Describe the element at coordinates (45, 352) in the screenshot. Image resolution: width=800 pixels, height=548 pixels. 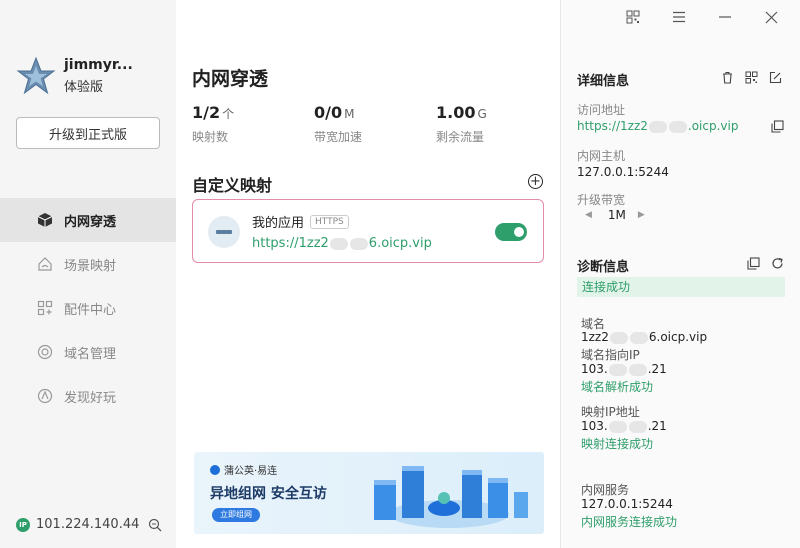
I see `globe-icon` at that location.